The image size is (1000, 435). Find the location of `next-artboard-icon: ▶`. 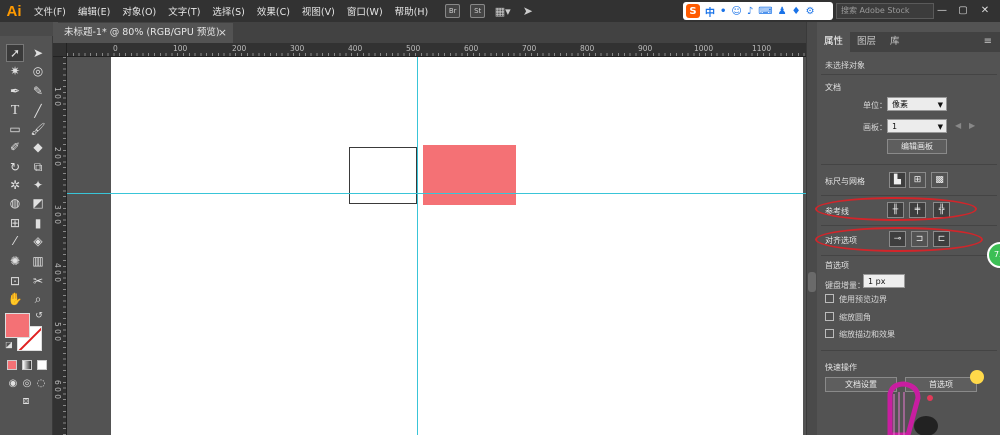

next-artboard-icon: ▶ is located at coordinates (972, 125).